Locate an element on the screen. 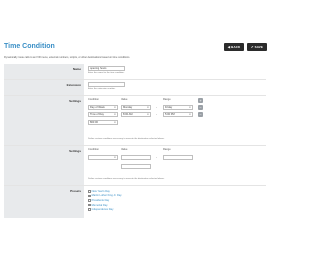 This screenshot has width=320, height=270. name-label: Name is located at coordinates (44, 71).